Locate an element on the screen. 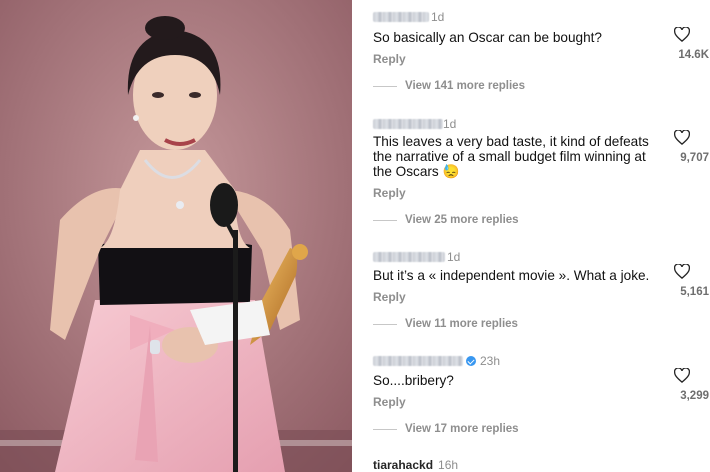 The image size is (710, 472). like-count: 3,299 is located at coordinates (694, 396).